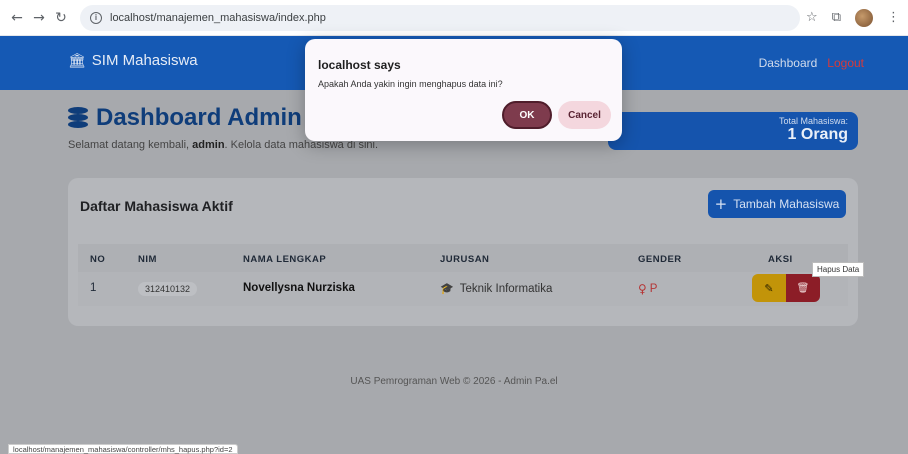 This screenshot has height=454, width=908. I want to click on row-name: Novellysna Nurziska, so click(299, 288).